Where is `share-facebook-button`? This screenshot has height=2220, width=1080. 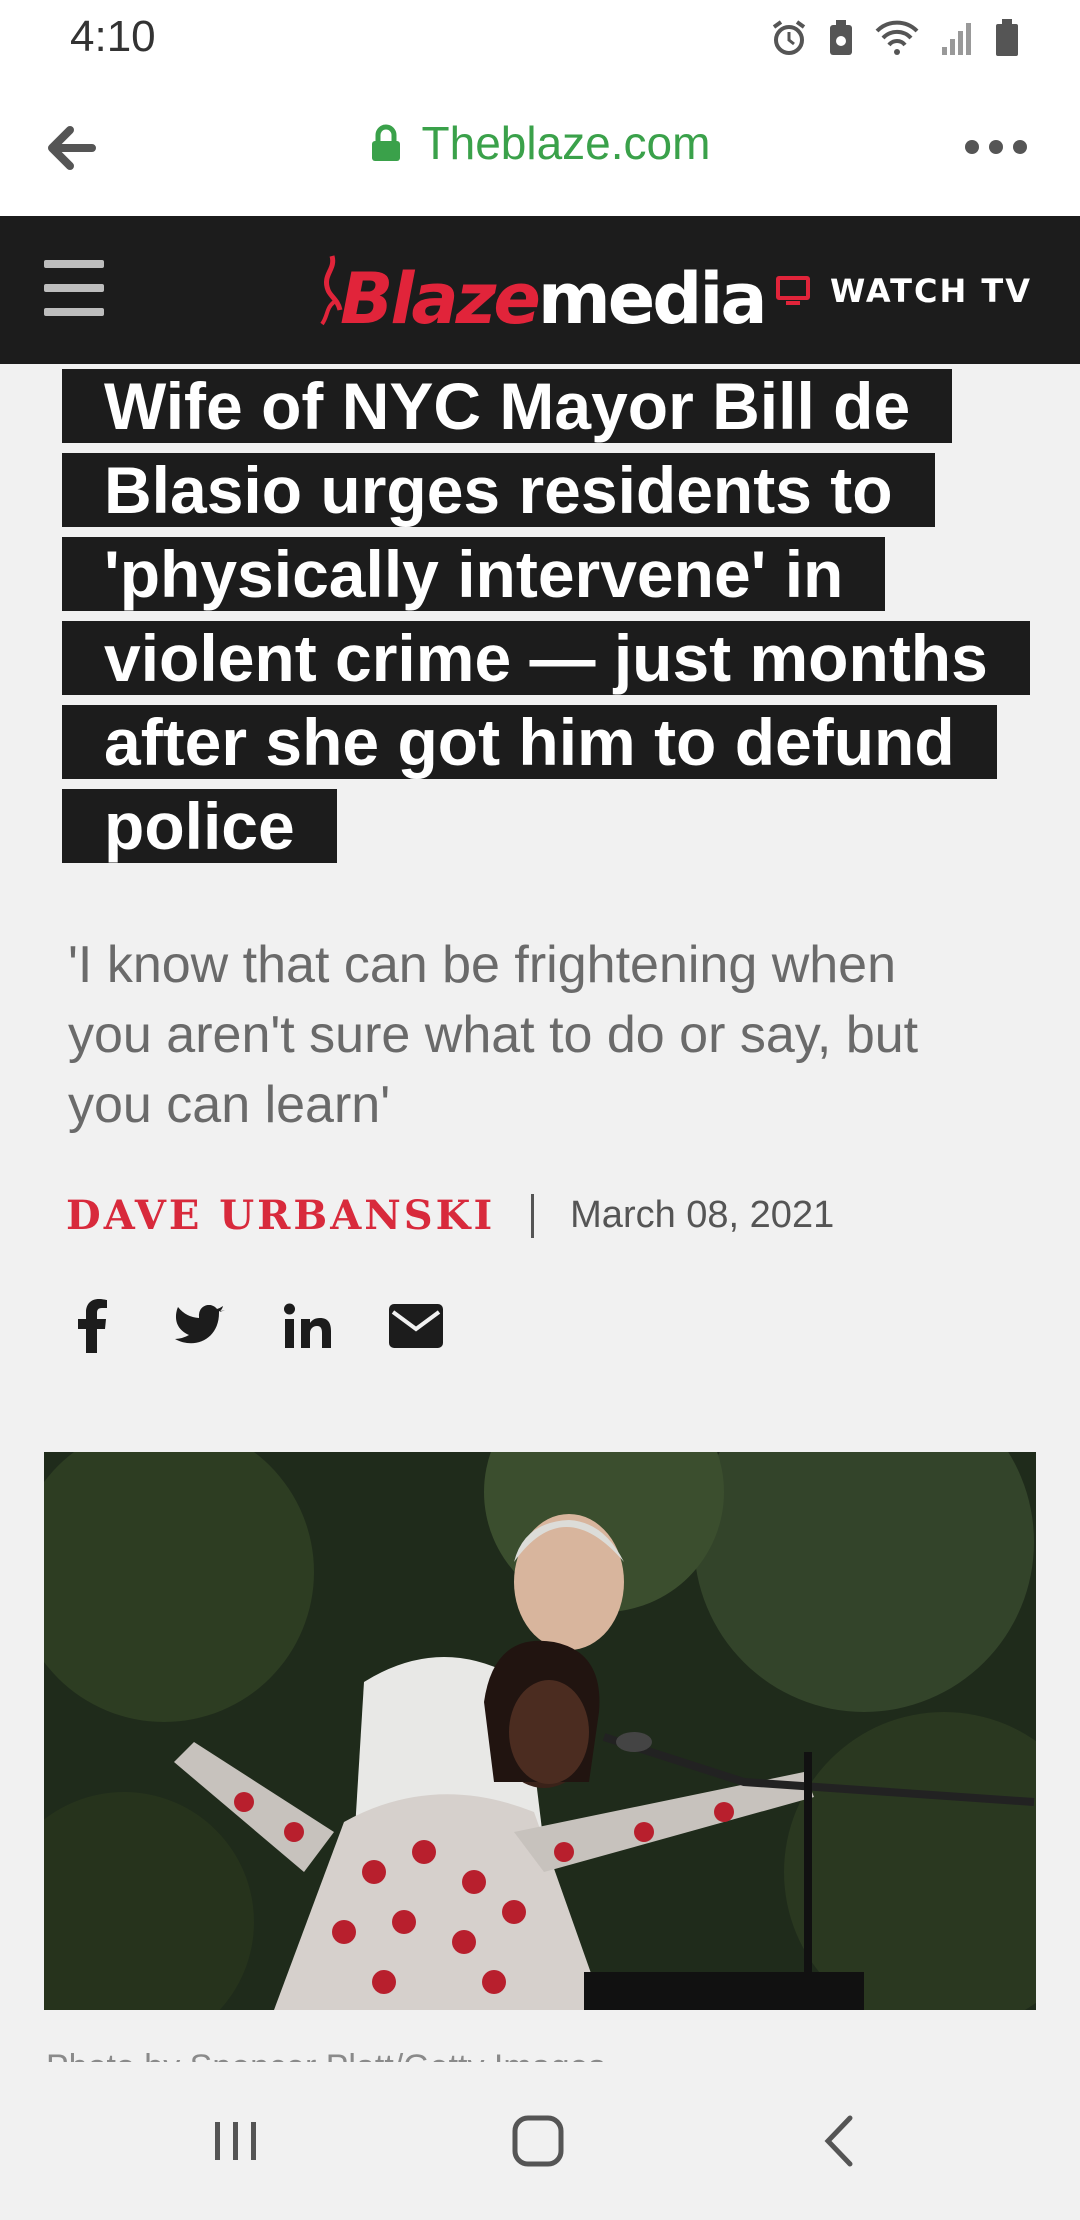
share-facebook-button is located at coordinates (92, 1326).